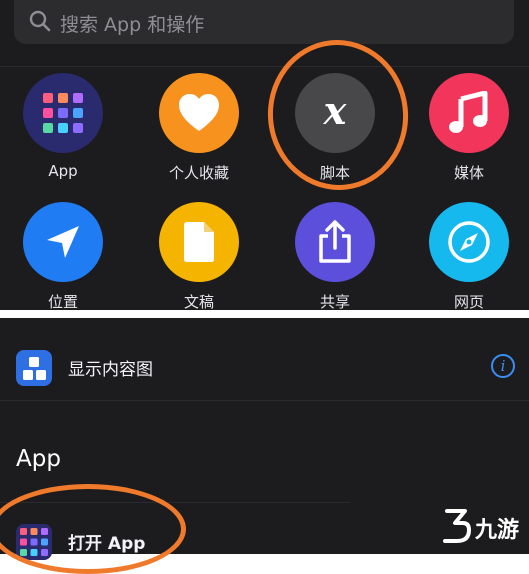 Image resolution: width=529 pixels, height=574 pixels. I want to click on category-sharing: 共享, so click(335, 257).